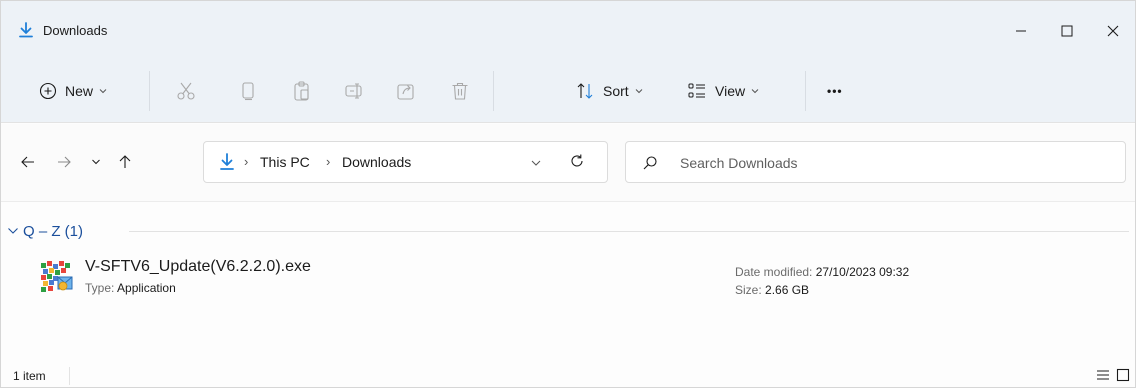 This screenshot has width=1136, height=388. I want to click on file-size-label: Size:, so click(748, 290).